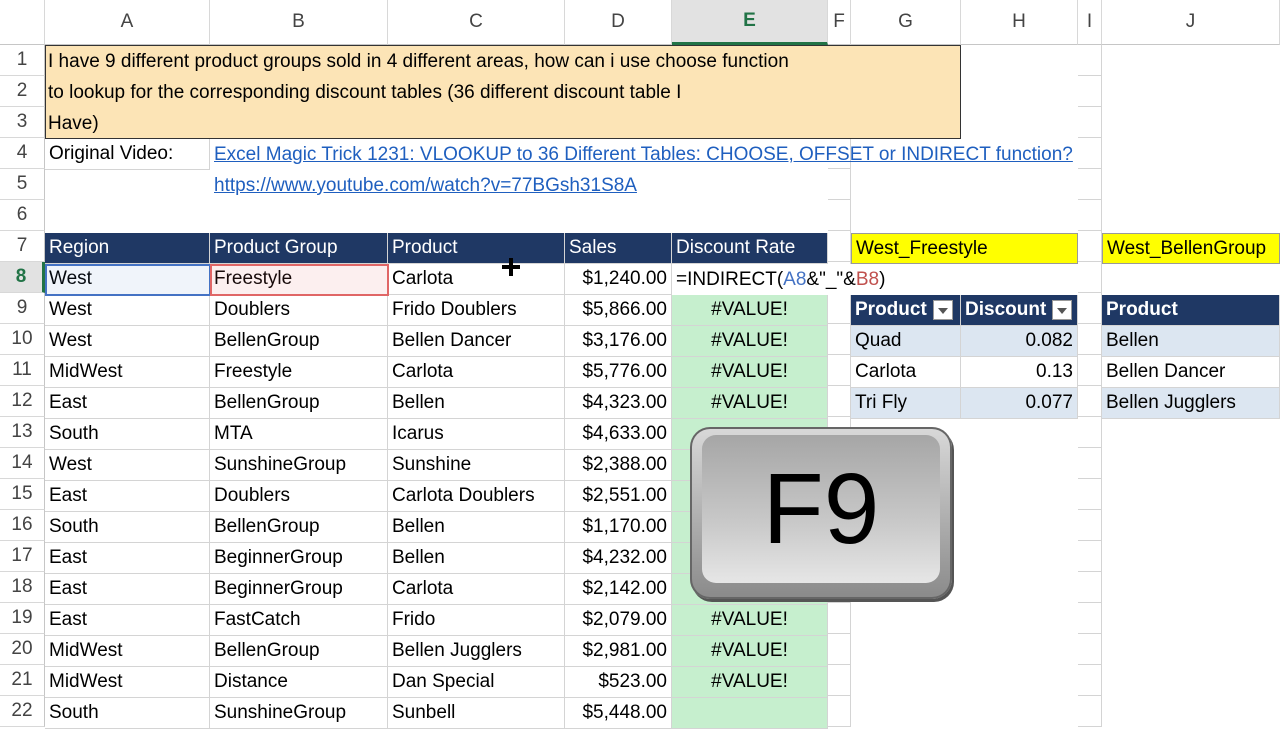  What do you see at coordinates (964, 248) in the screenshot?
I see `west-freestyle-title: West_Freestyle` at bounding box center [964, 248].